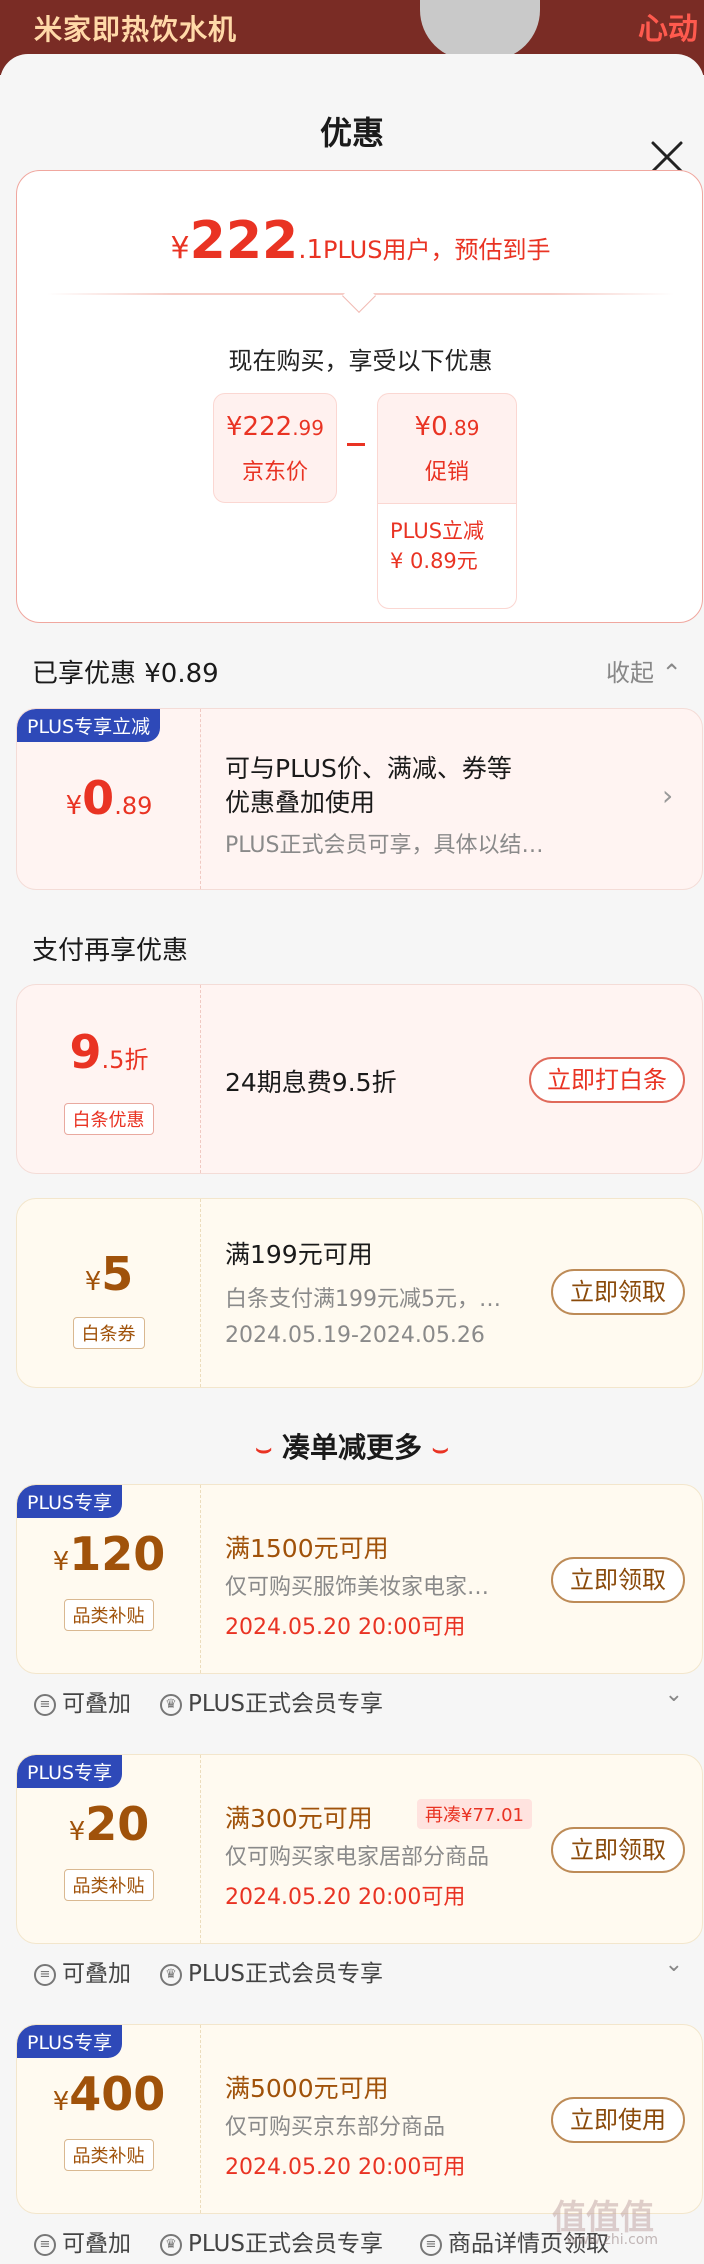 Image resolution: width=704 pixels, height=2264 pixels. Describe the element at coordinates (368, 768) in the screenshot. I see `plus-desc-line1: 可与PLUS价、满减、券等` at that location.